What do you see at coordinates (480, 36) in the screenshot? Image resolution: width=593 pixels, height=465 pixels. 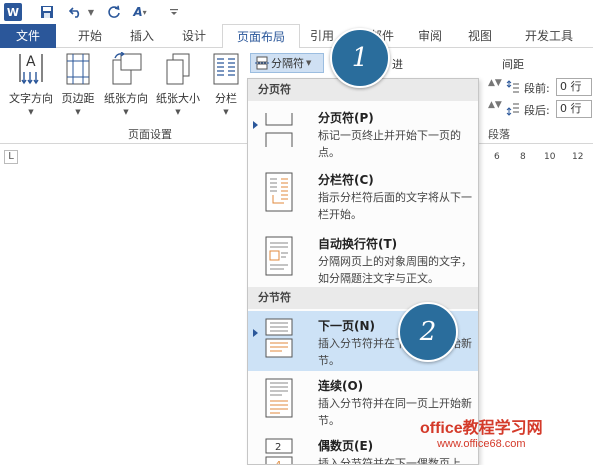 I see `tab-view: 视图` at bounding box center [480, 36].